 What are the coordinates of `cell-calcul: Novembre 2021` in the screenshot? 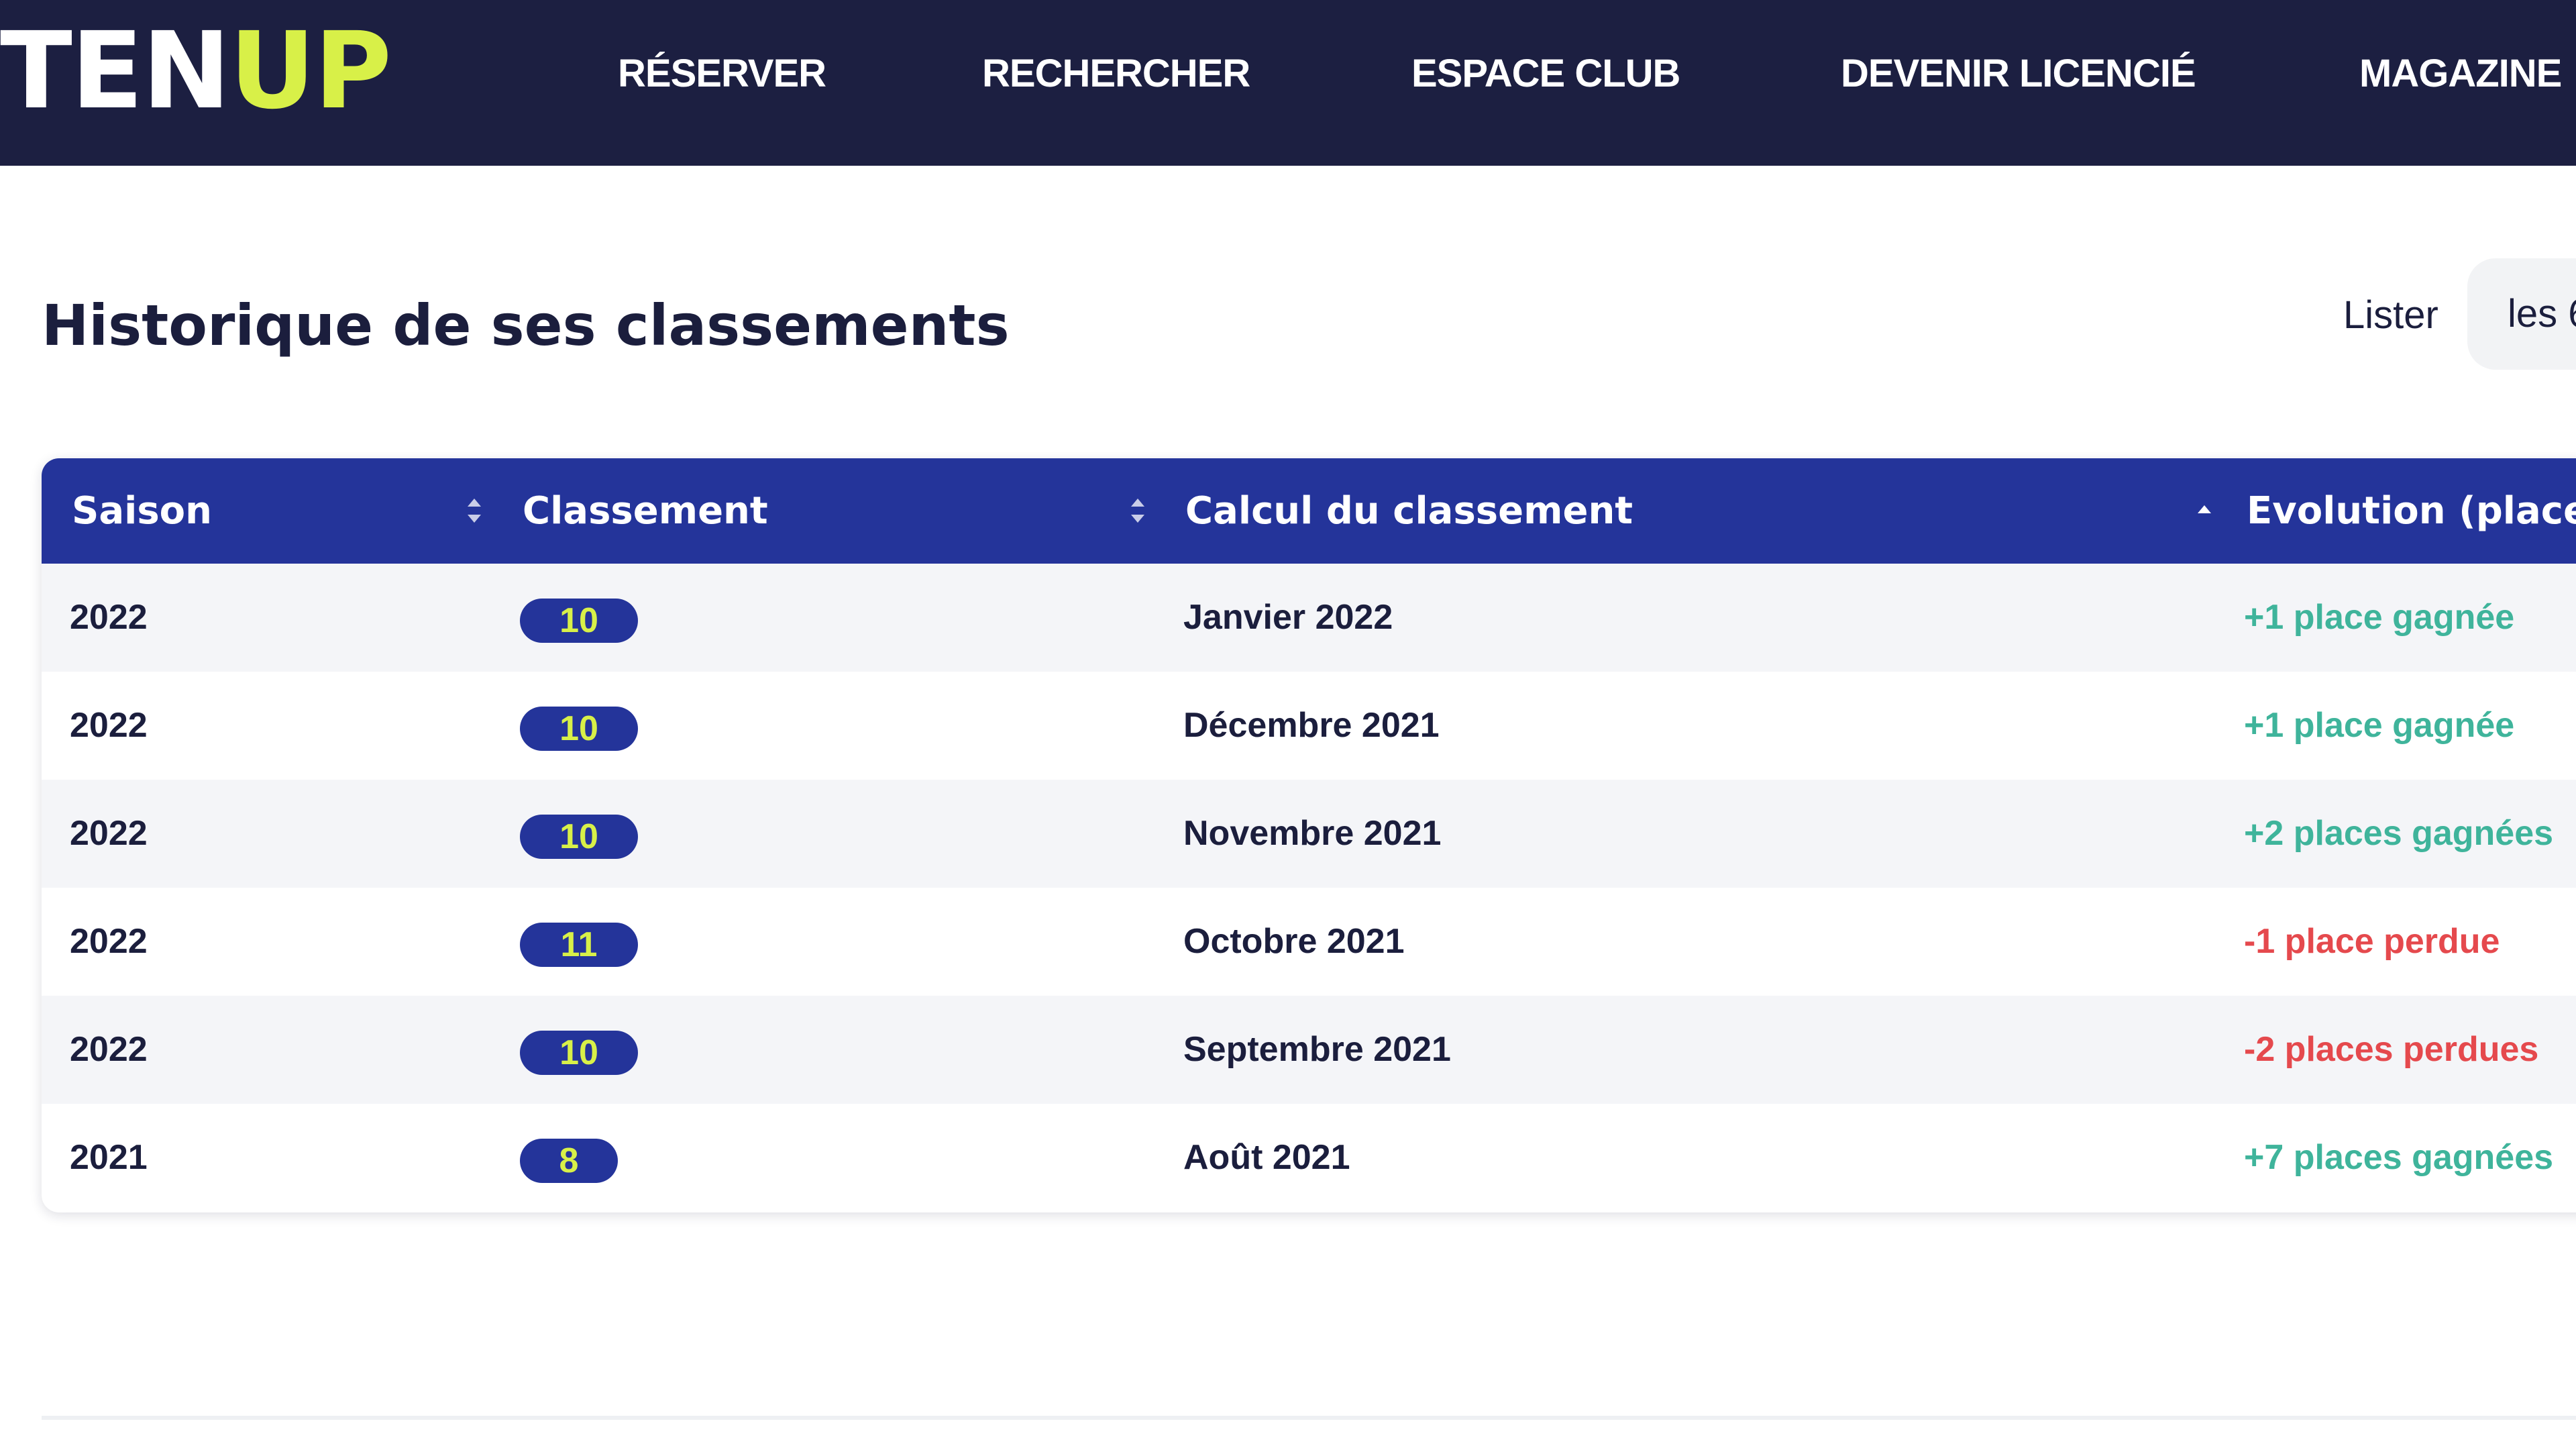 It's located at (1312, 834).